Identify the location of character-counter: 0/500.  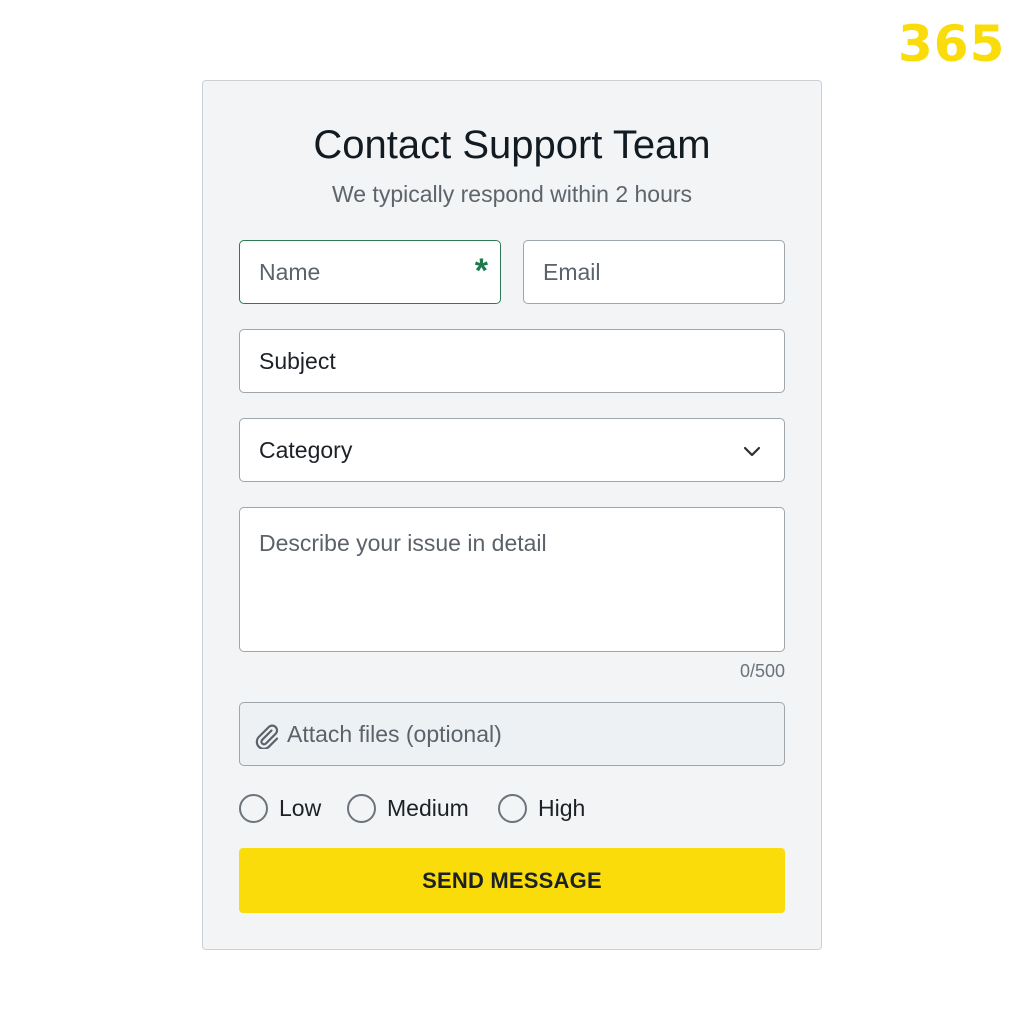
(762, 671).